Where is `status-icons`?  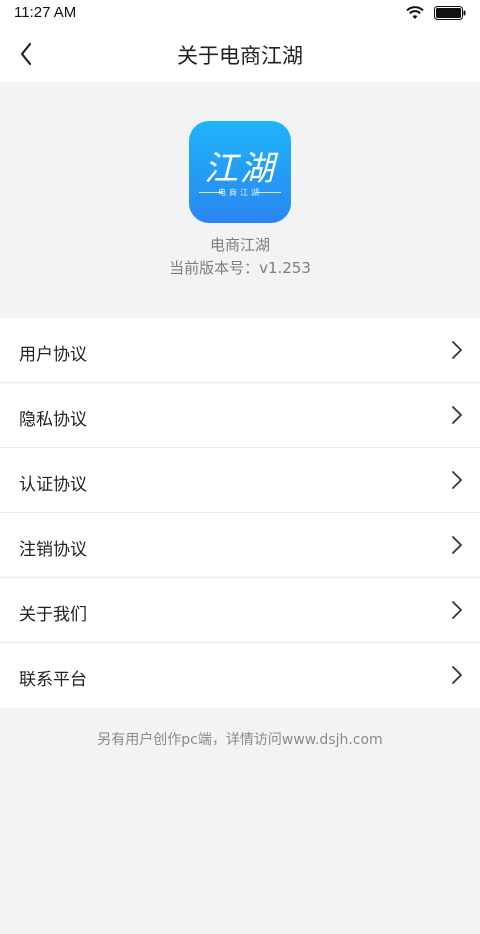
status-icons is located at coordinates (436, 14).